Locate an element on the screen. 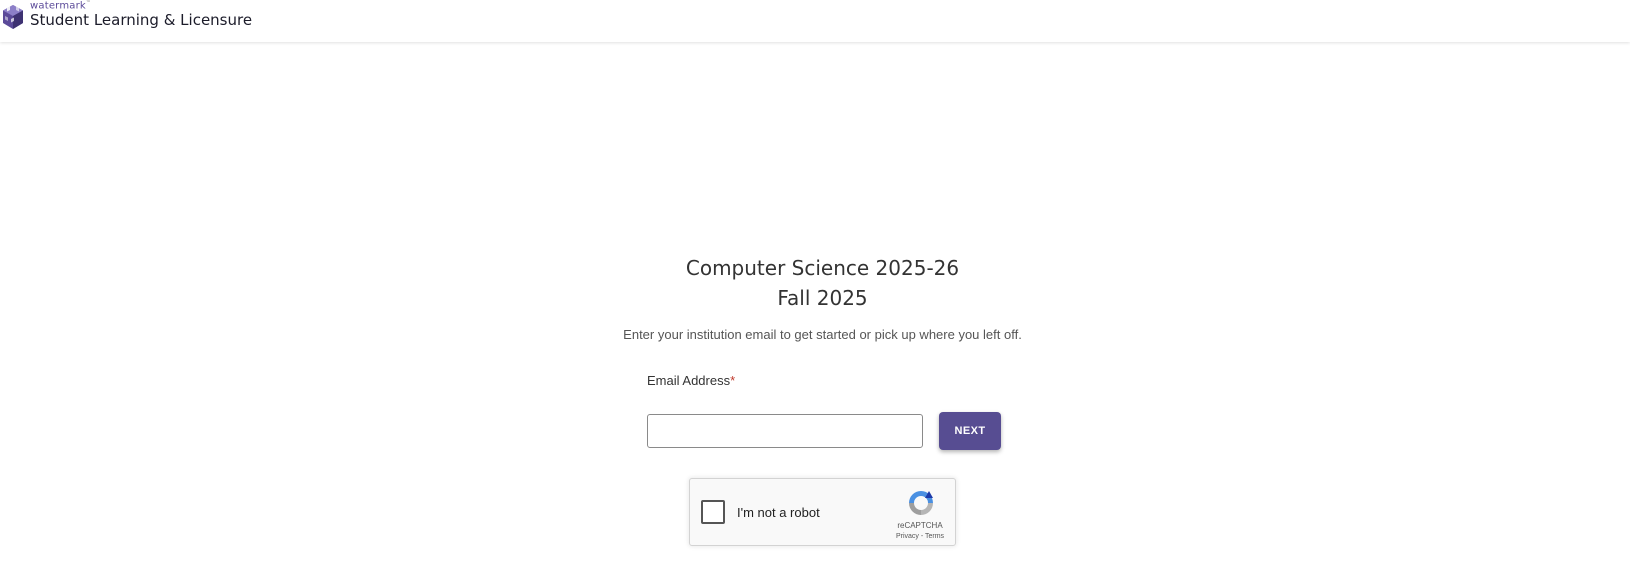  email-input is located at coordinates (785, 431).